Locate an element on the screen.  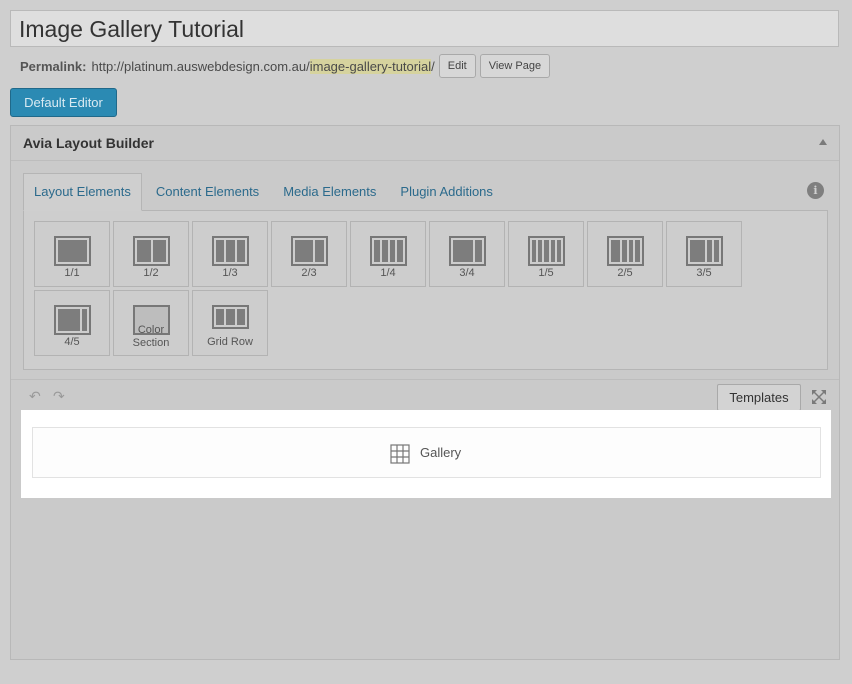
element-label: 2/3 is located at coordinates (309, 273).